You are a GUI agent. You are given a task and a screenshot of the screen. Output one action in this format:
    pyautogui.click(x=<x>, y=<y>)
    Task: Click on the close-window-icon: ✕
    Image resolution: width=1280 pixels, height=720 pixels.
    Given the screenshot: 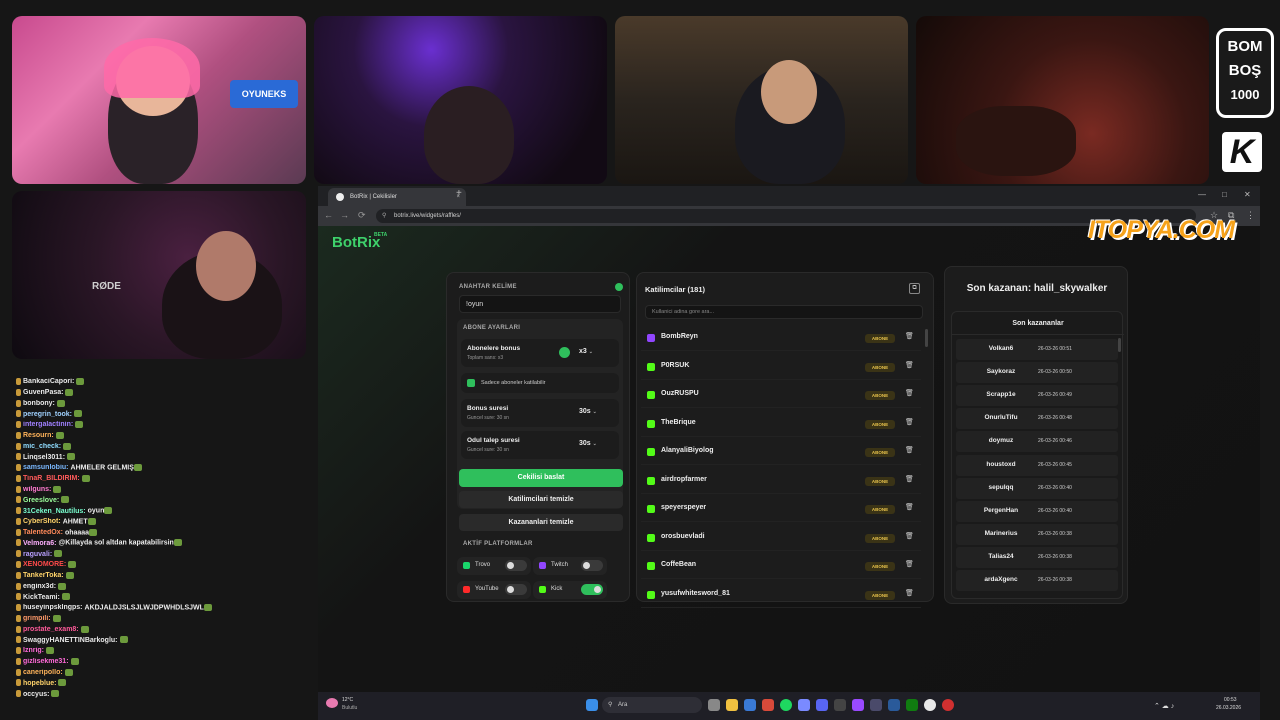 What is the action you would take?
    pyautogui.click(x=1247, y=194)
    